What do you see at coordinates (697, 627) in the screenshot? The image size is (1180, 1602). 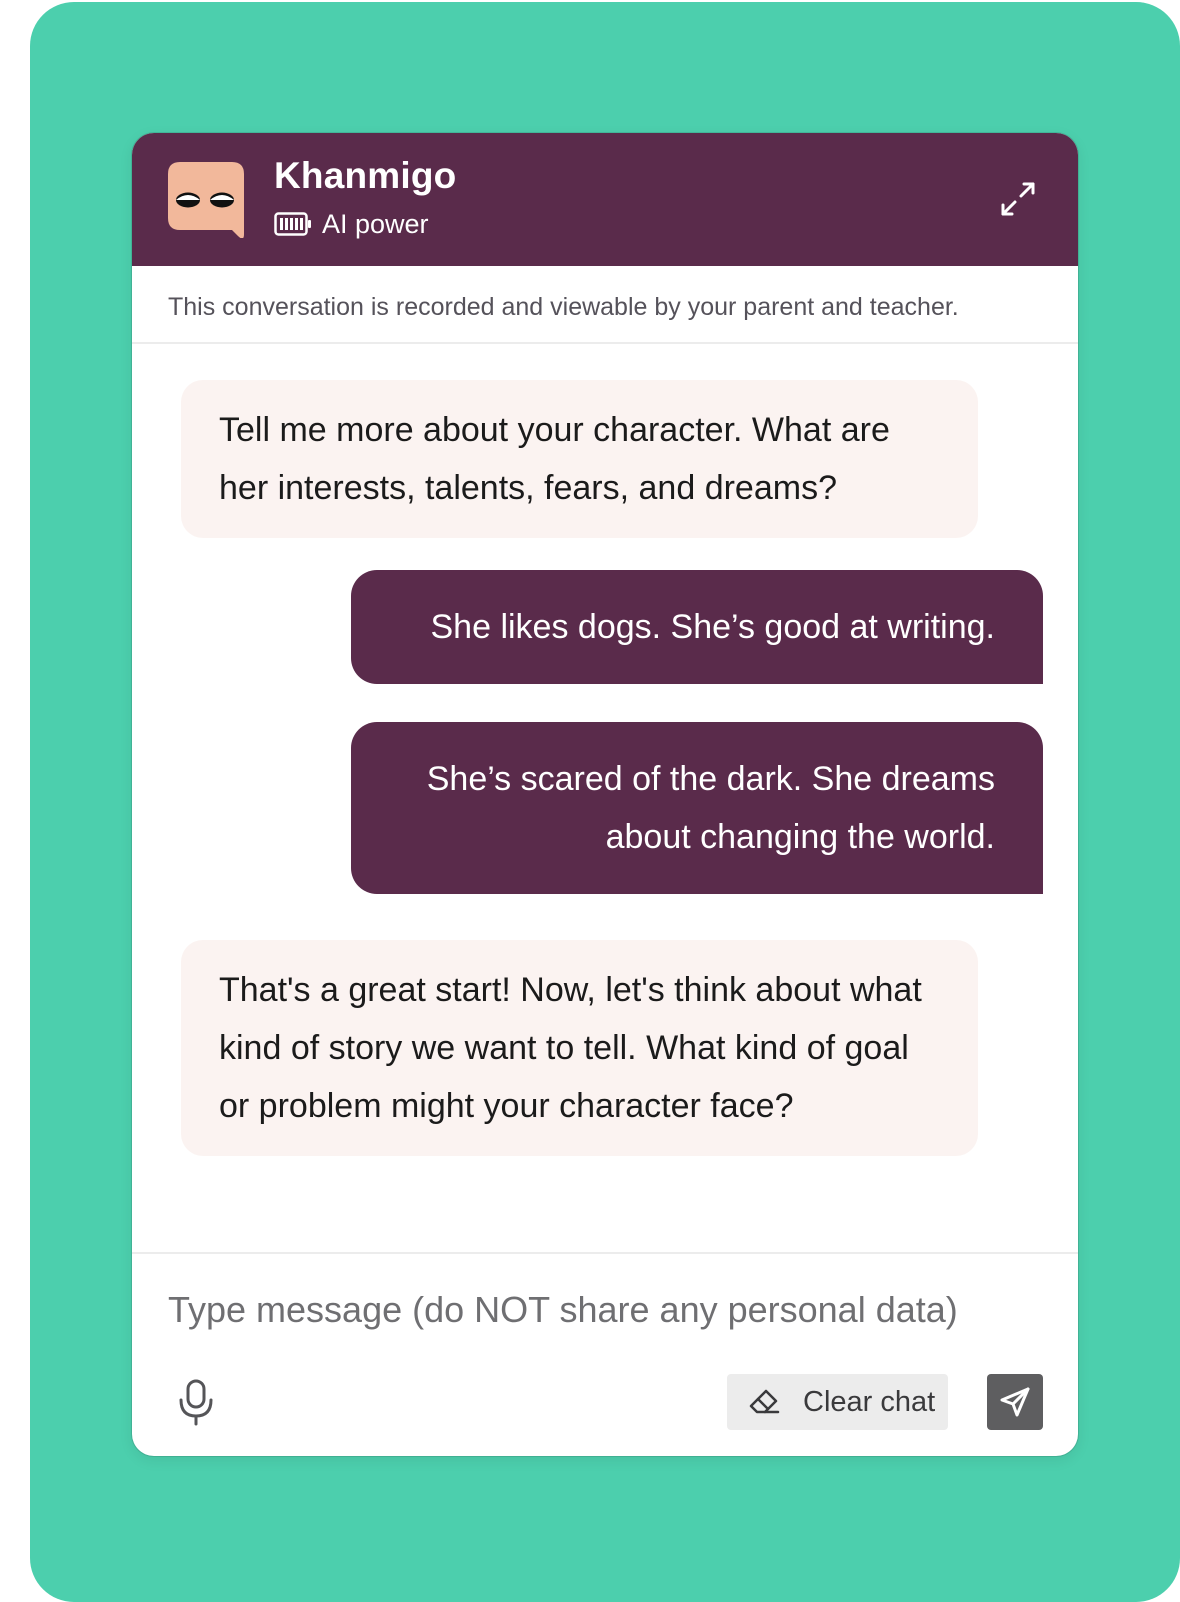 I see `user-message: She likes dogs. She’s good at writing.` at bounding box center [697, 627].